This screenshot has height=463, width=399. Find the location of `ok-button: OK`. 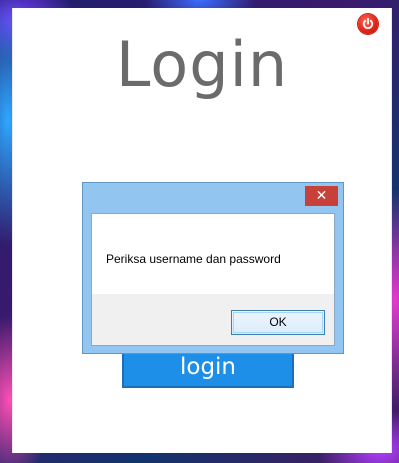

ok-button: OK is located at coordinates (278, 322).